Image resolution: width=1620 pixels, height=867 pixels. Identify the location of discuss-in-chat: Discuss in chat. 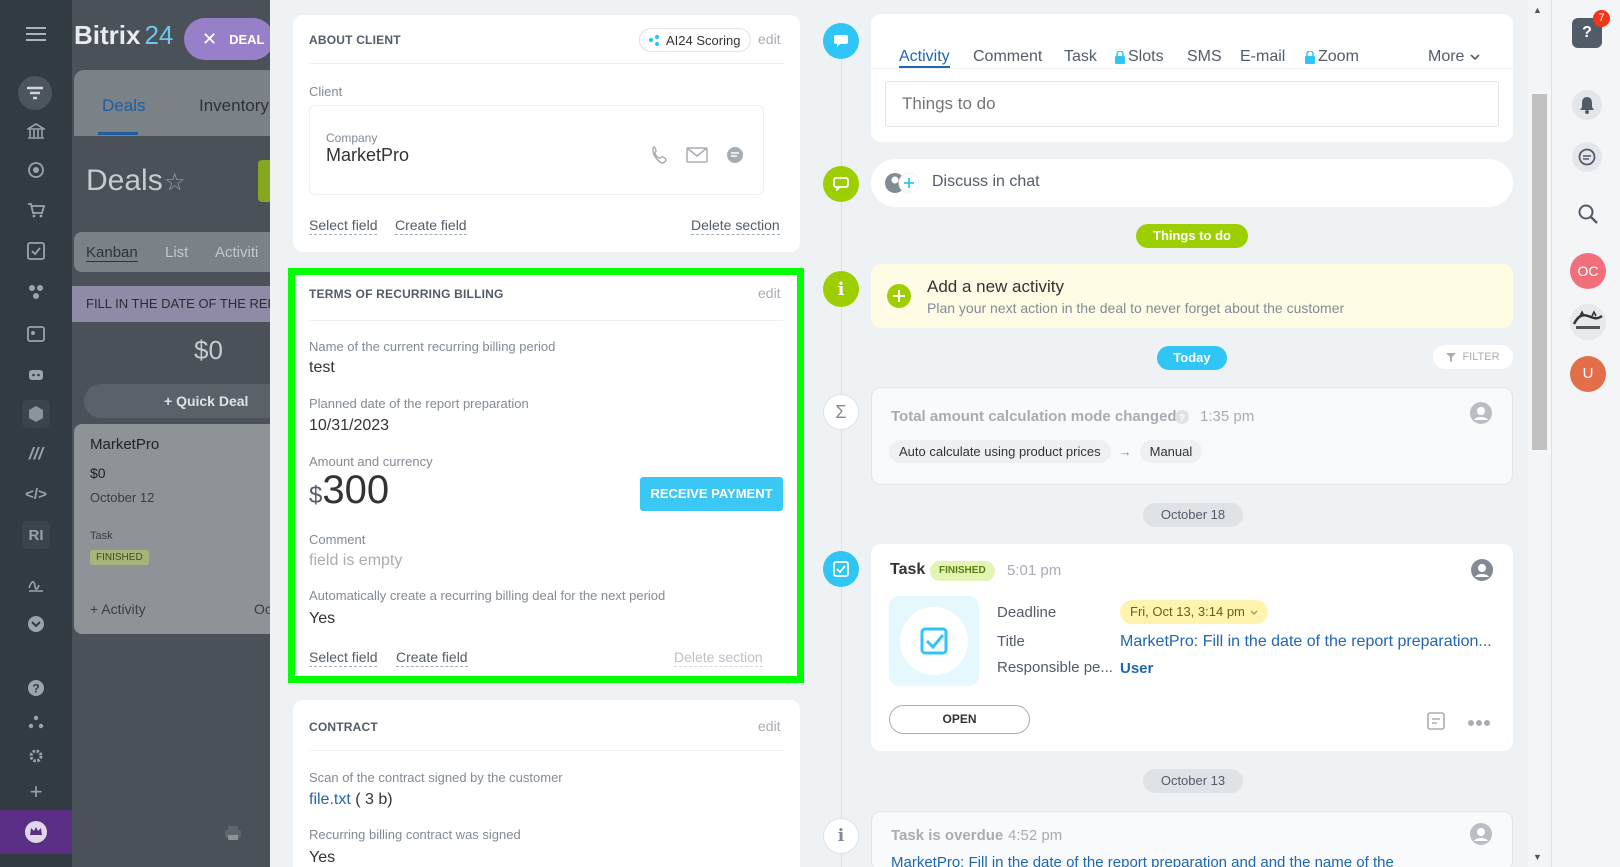
(1192, 183).